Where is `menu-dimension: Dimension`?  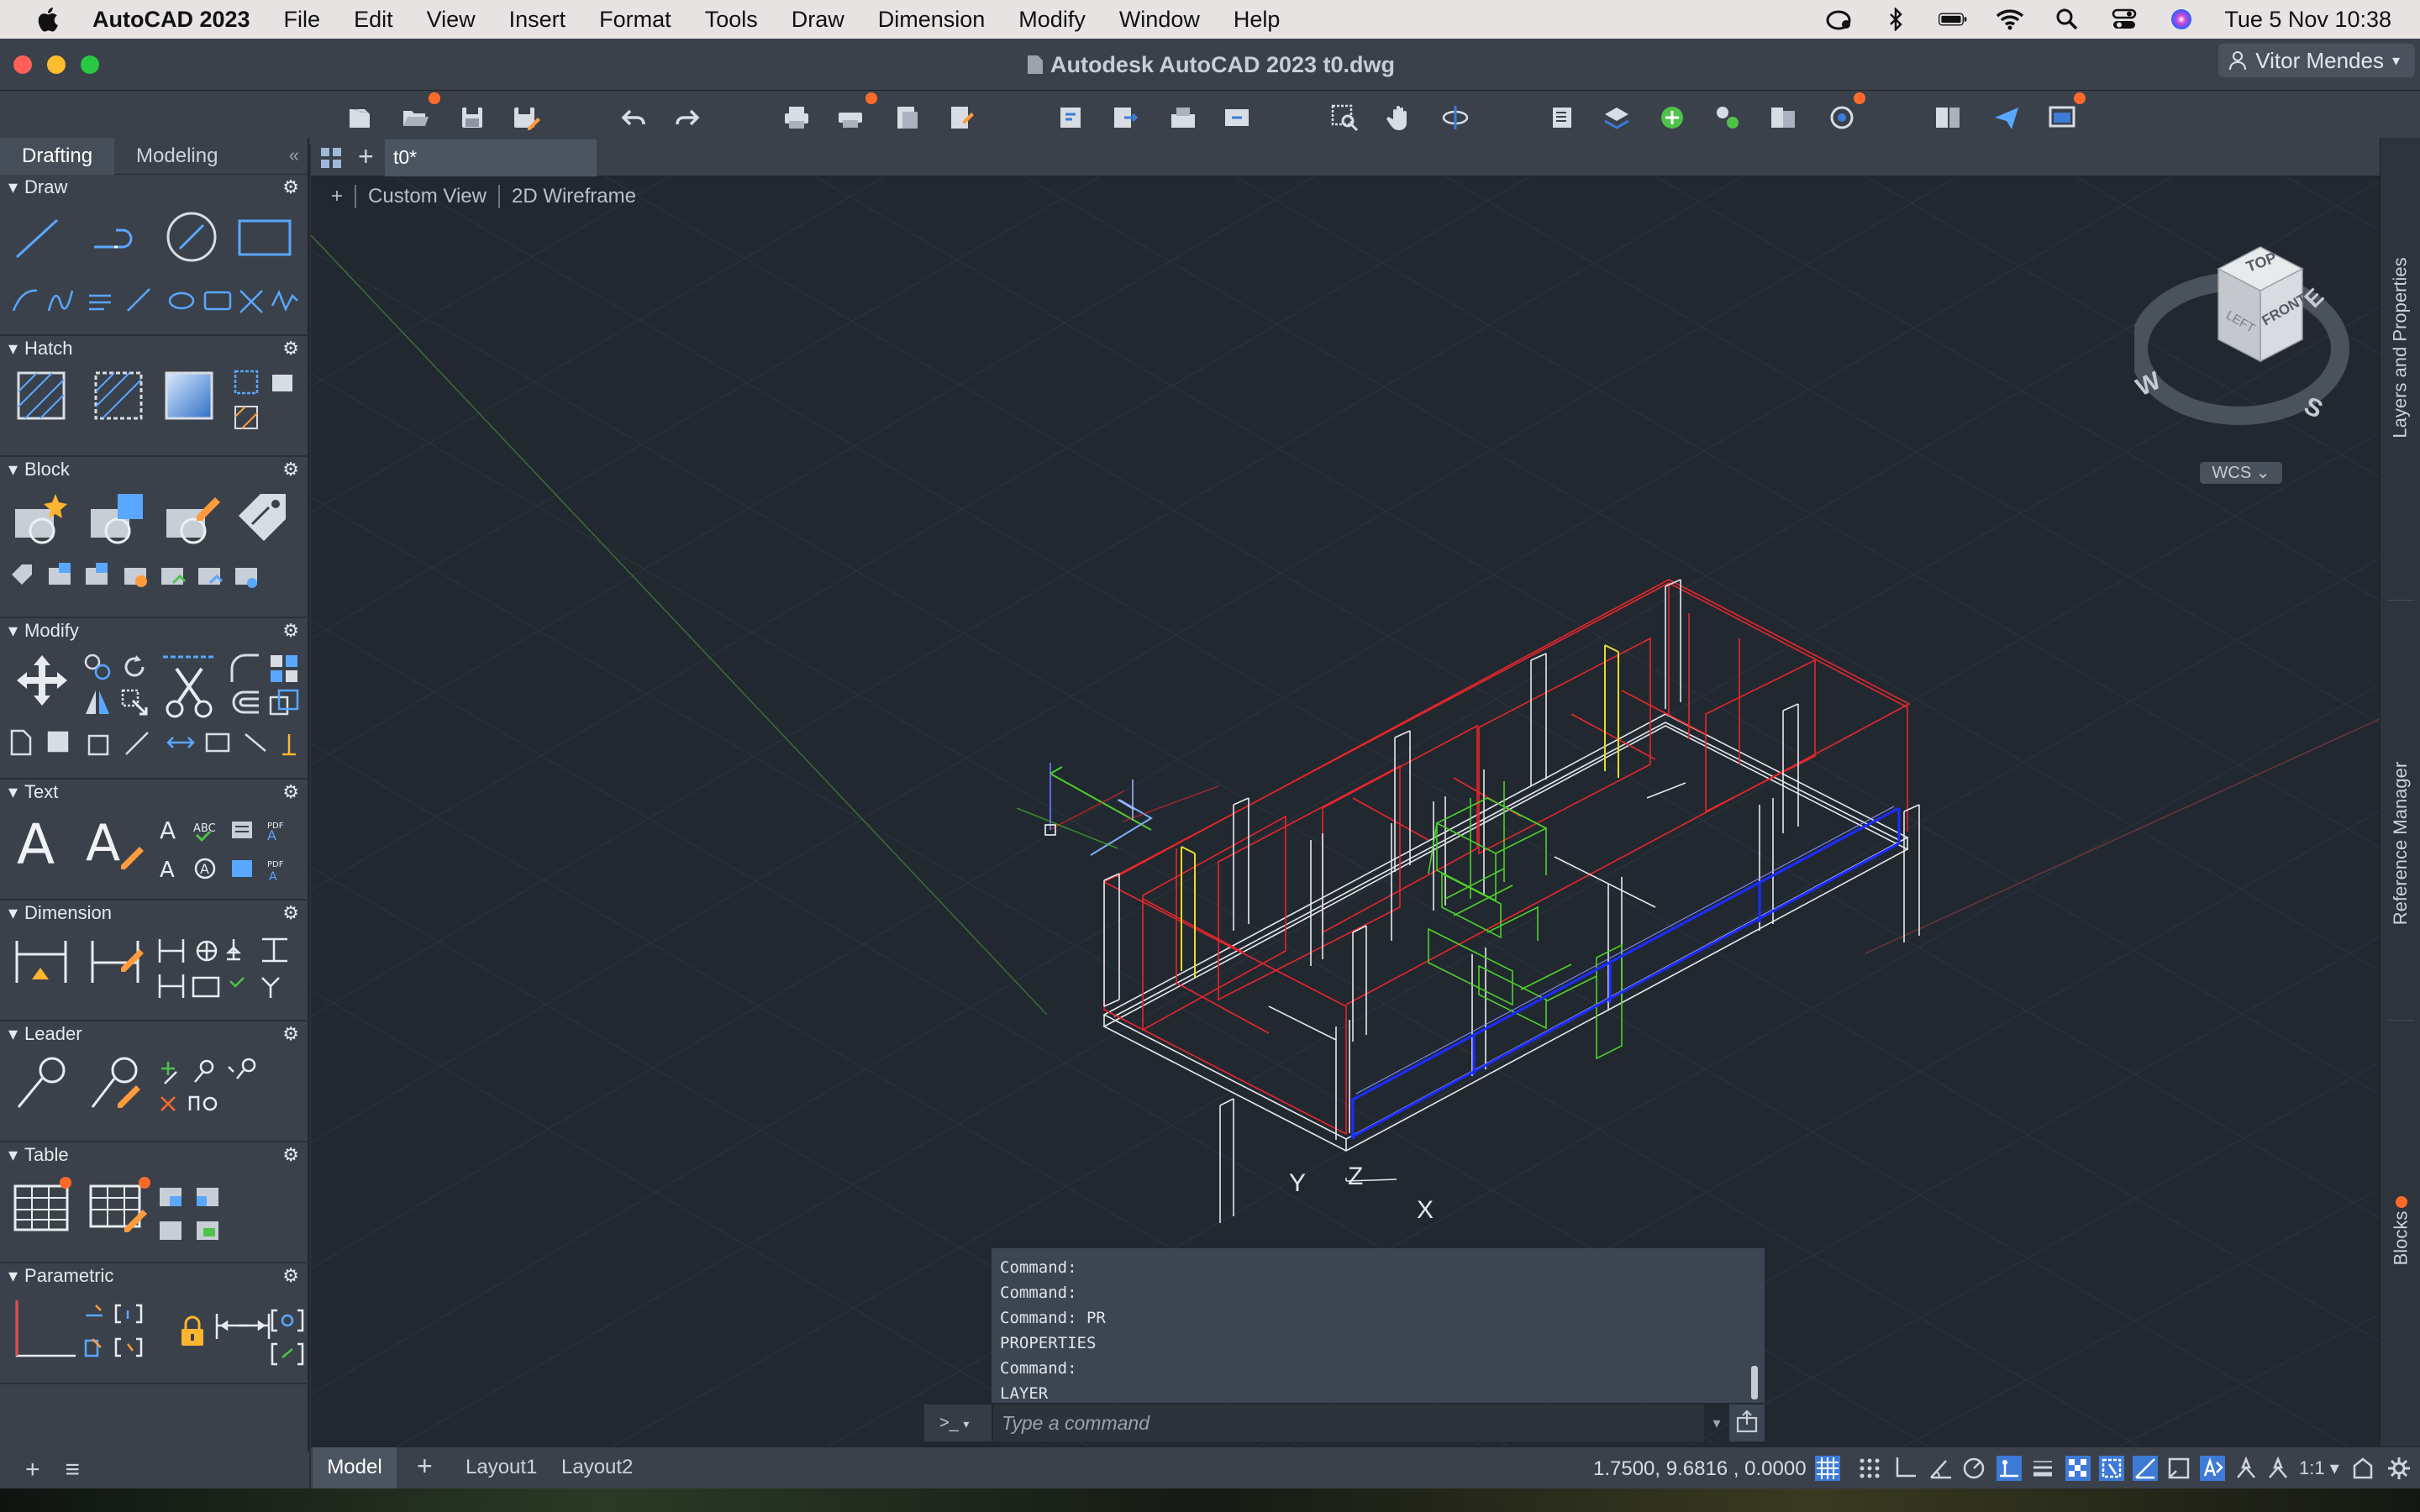 menu-dimension: Dimension is located at coordinates (932, 20).